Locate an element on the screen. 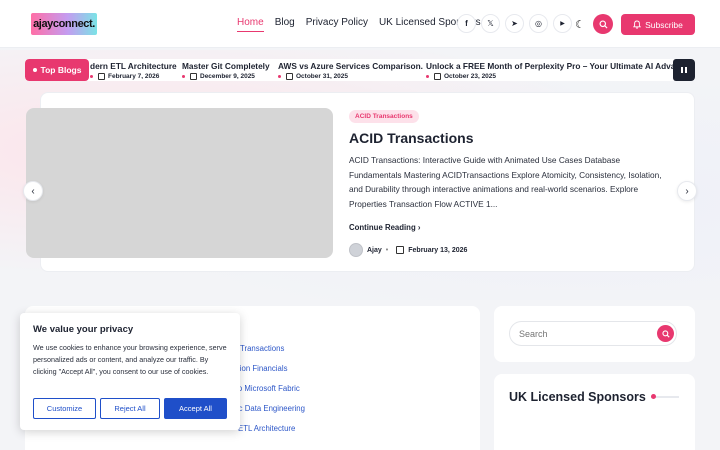 Image resolution: width=720 pixels, height=450 pixels. sidebar-search-button is located at coordinates (665, 333).